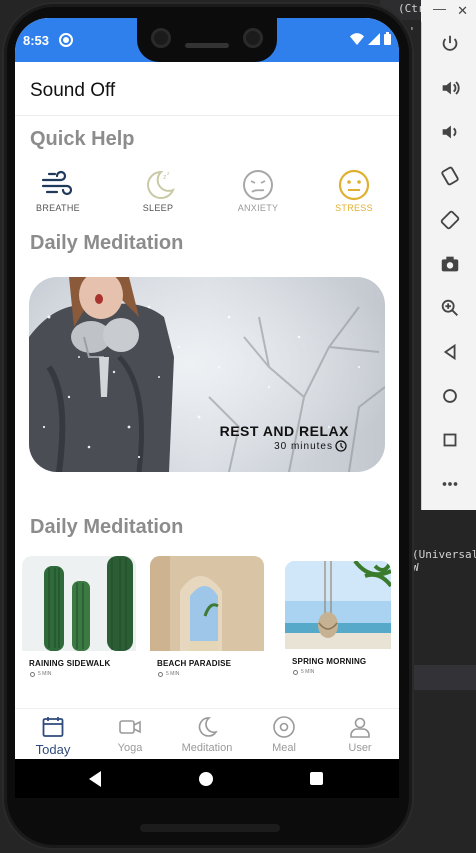 The image size is (476, 853). What do you see at coordinates (207, 45) in the screenshot?
I see `earpiece` at bounding box center [207, 45].